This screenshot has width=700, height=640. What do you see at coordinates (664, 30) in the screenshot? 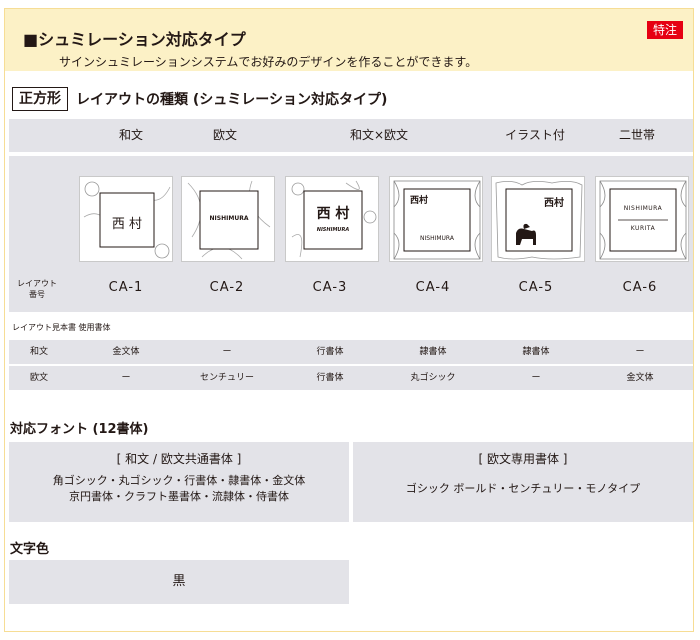
I see `custom-order-badge: 特注` at bounding box center [664, 30].